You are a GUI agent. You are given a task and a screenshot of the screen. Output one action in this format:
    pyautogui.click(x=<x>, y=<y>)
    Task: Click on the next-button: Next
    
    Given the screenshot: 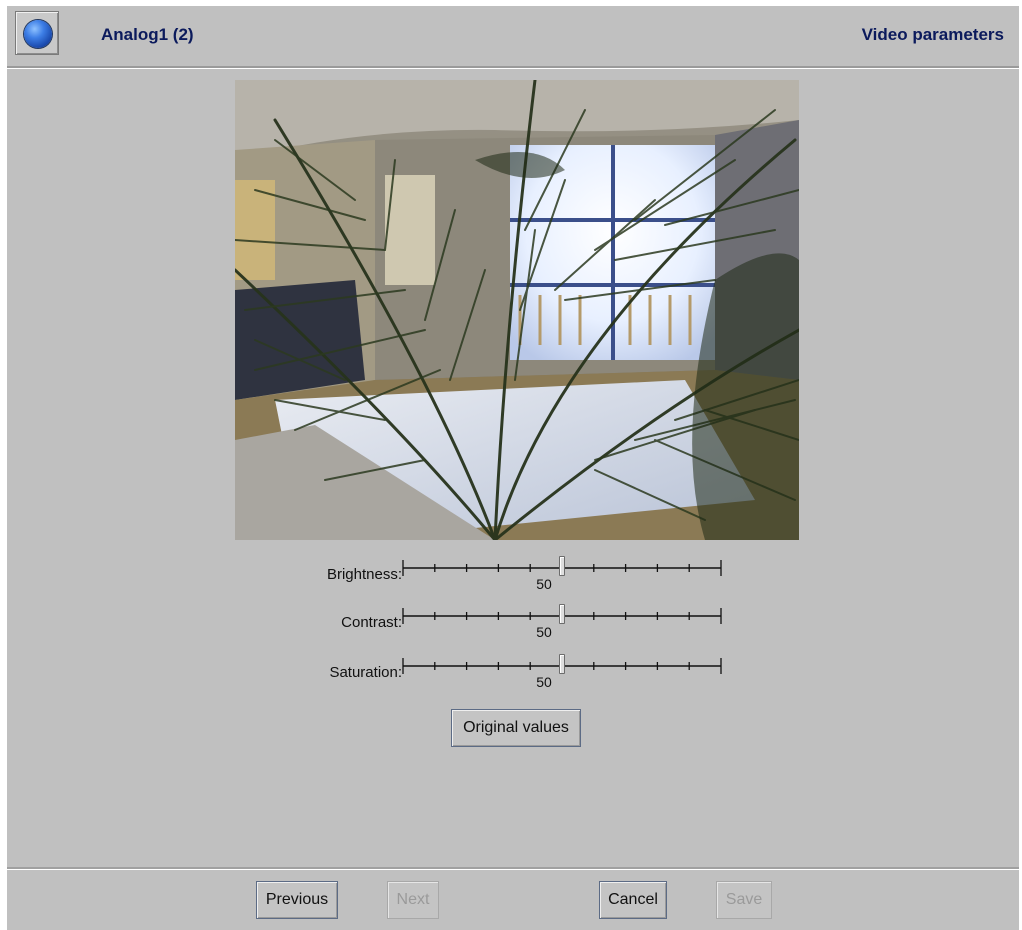 What is the action you would take?
    pyautogui.click(x=413, y=900)
    